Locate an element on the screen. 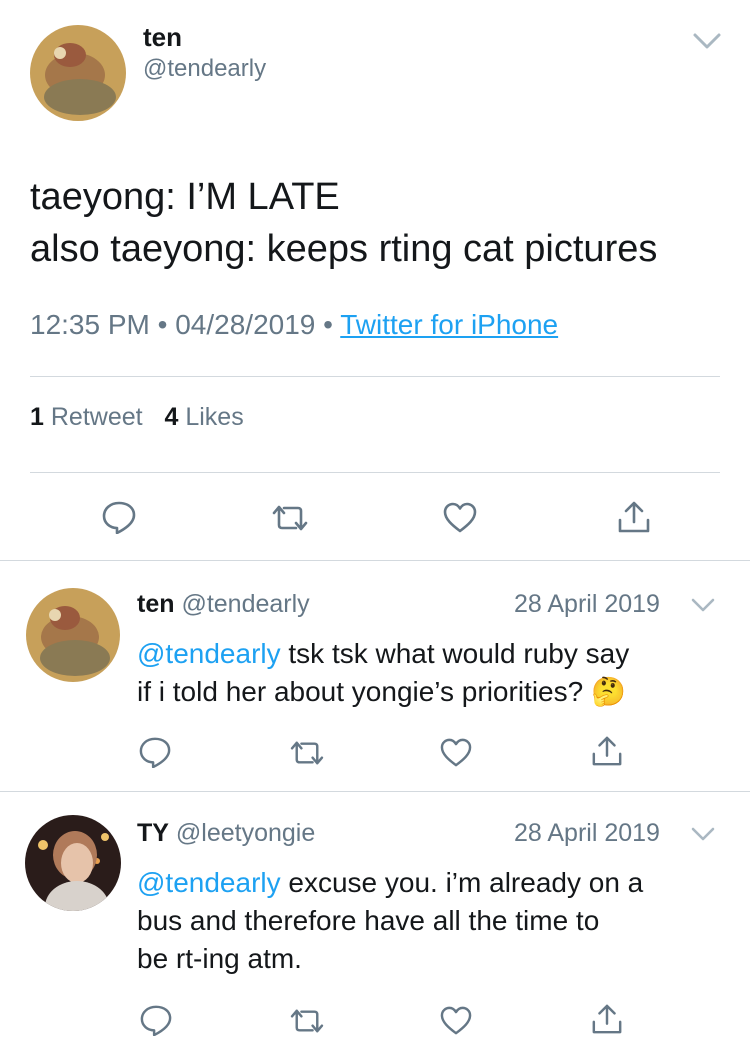 The width and height of the screenshot is (750, 1060). reply-text-line-1: @tendearly tsk tsk what would ruby say is located at coordinates (383, 654).